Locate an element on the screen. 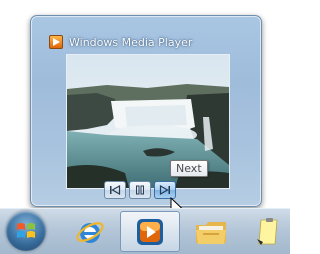 The width and height of the screenshot is (320, 254). start-button is located at coordinates (26, 231).